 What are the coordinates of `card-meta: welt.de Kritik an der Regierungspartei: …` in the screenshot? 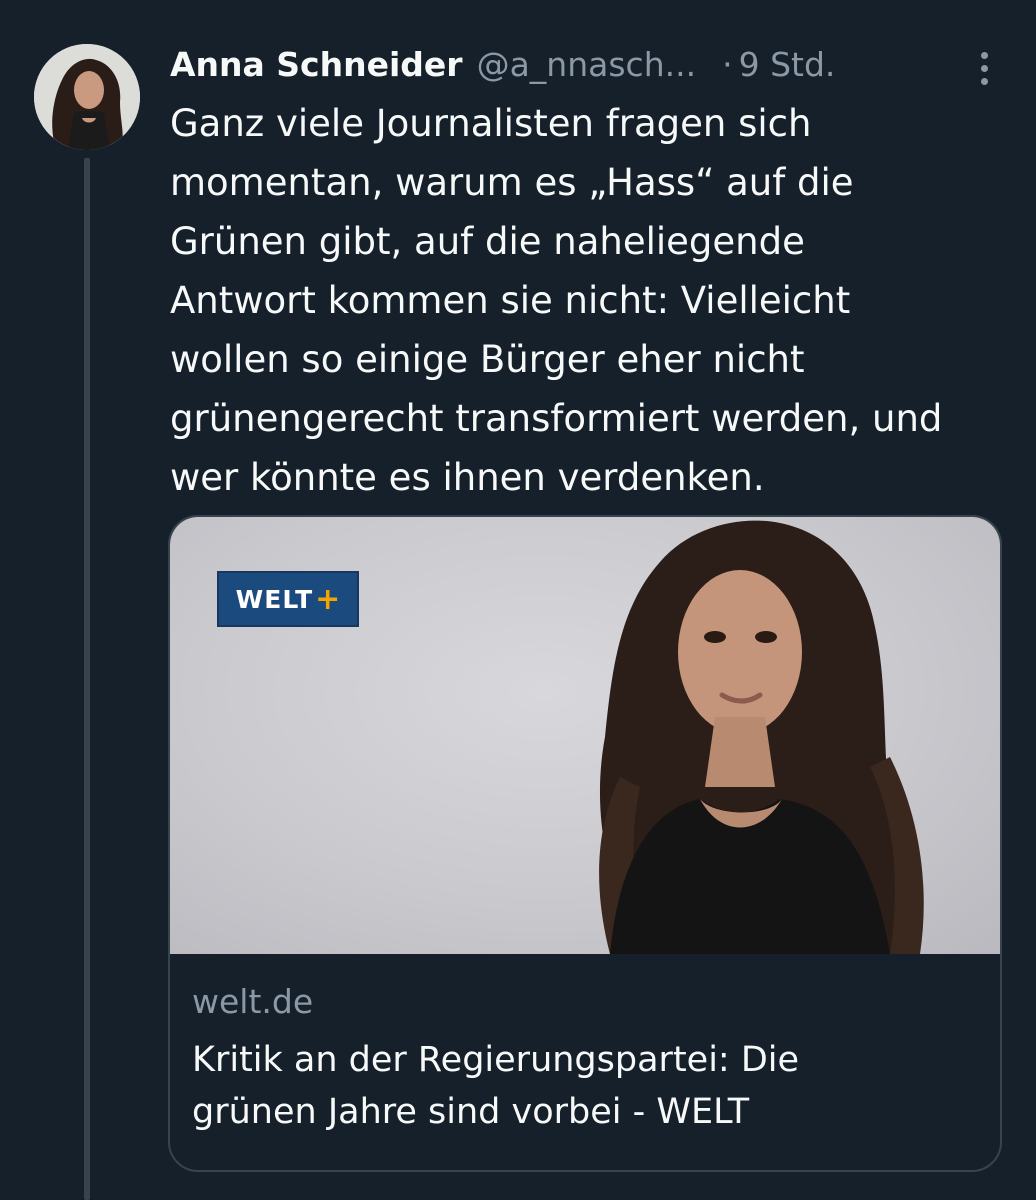 It's located at (585, 1046).